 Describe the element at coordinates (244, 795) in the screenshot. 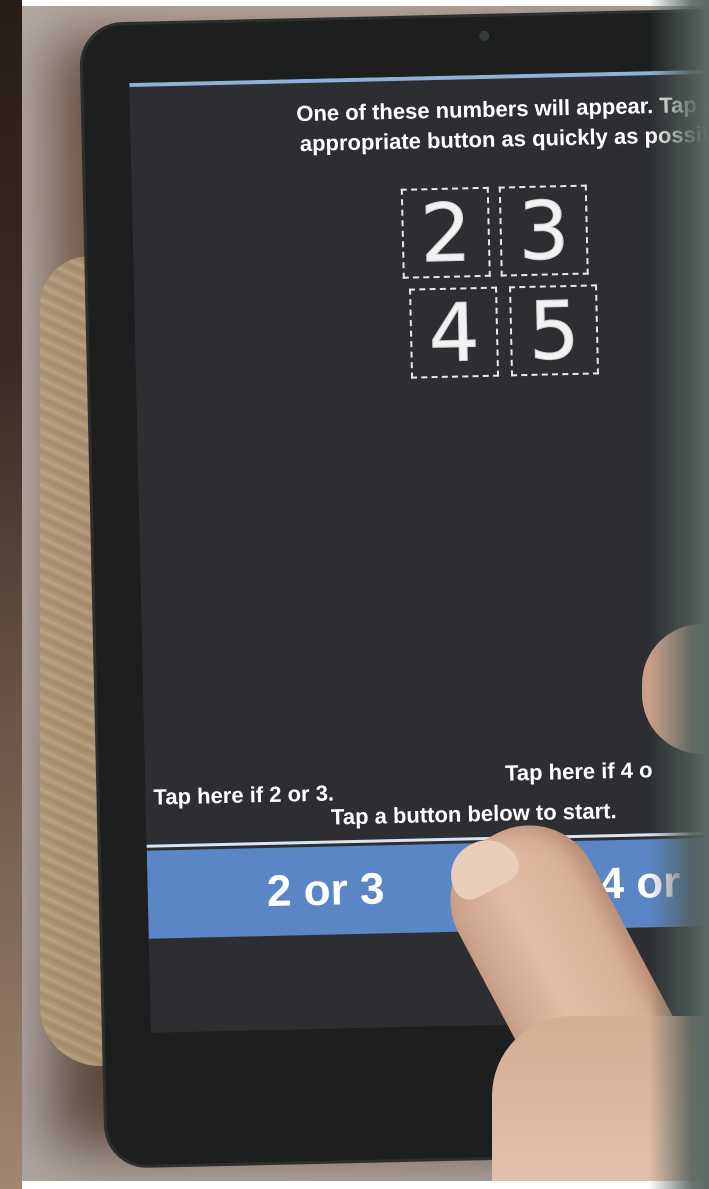

I see `tap-left-label: Tap here if 2 or 3.` at that location.